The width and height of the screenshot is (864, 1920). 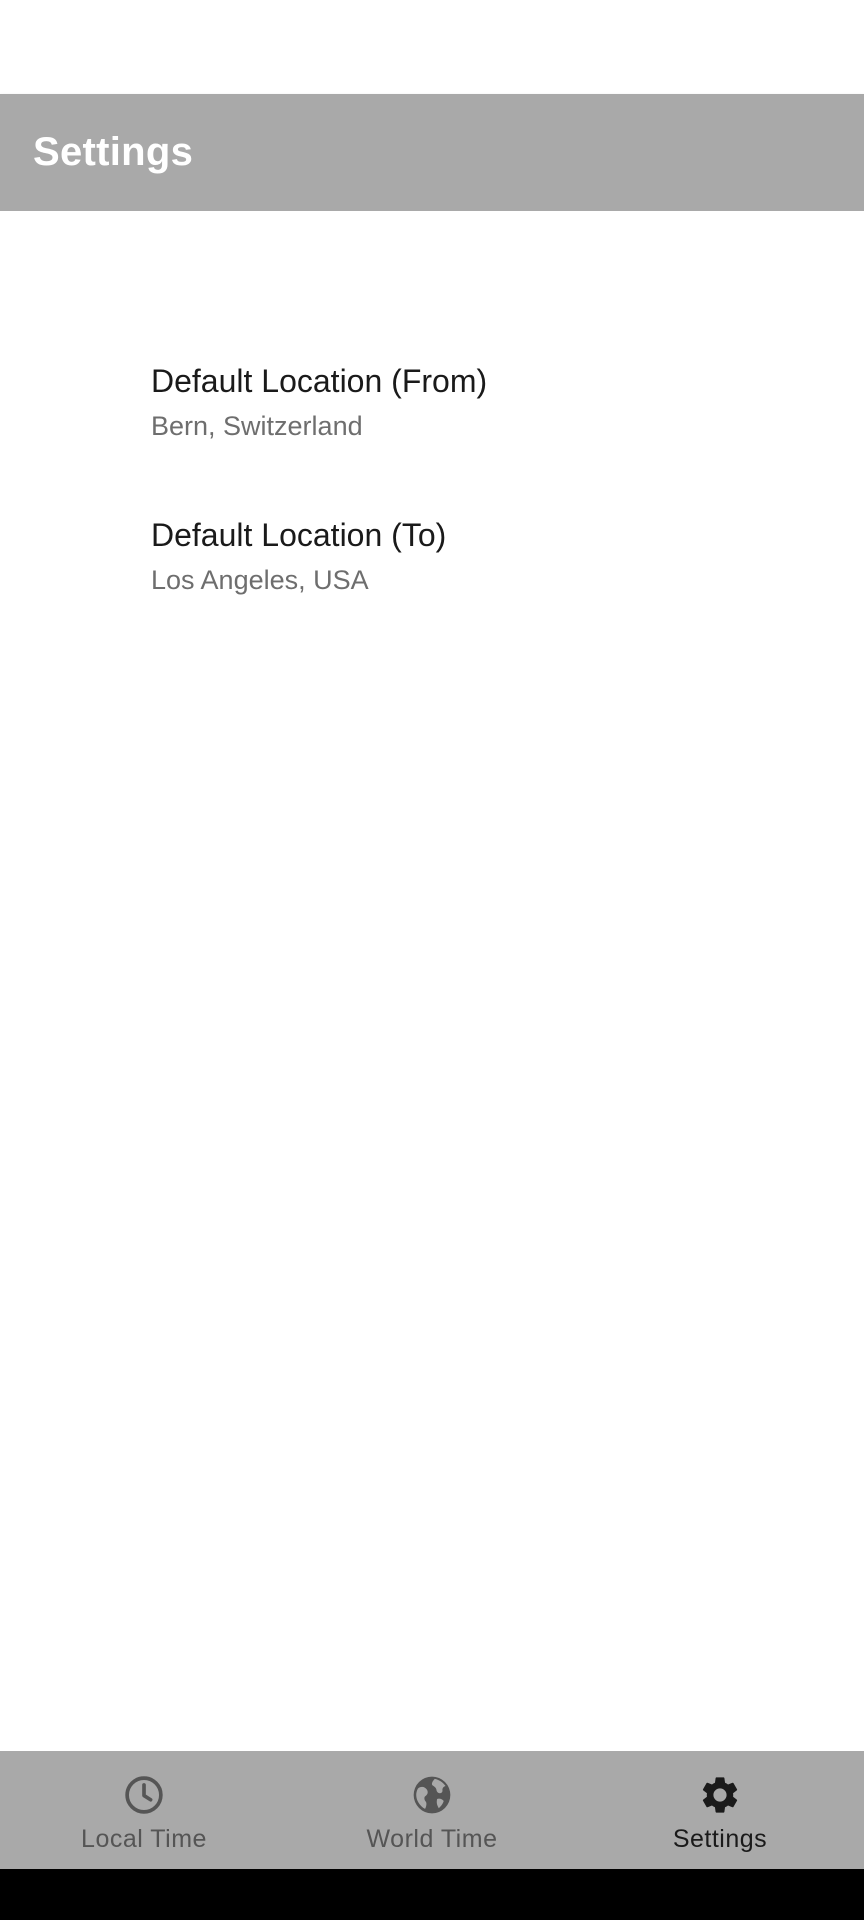 I want to click on nav-label: Local Time, so click(x=144, y=1839).